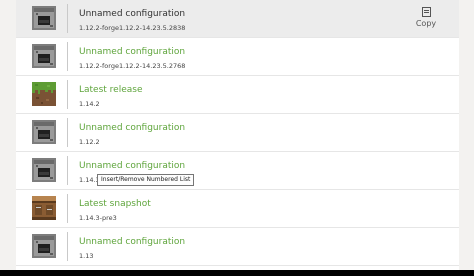 The image size is (474, 276). What do you see at coordinates (111, 90) in the screenshot?
I see `installation-name: Latest release` at bounding box center [111, 90].